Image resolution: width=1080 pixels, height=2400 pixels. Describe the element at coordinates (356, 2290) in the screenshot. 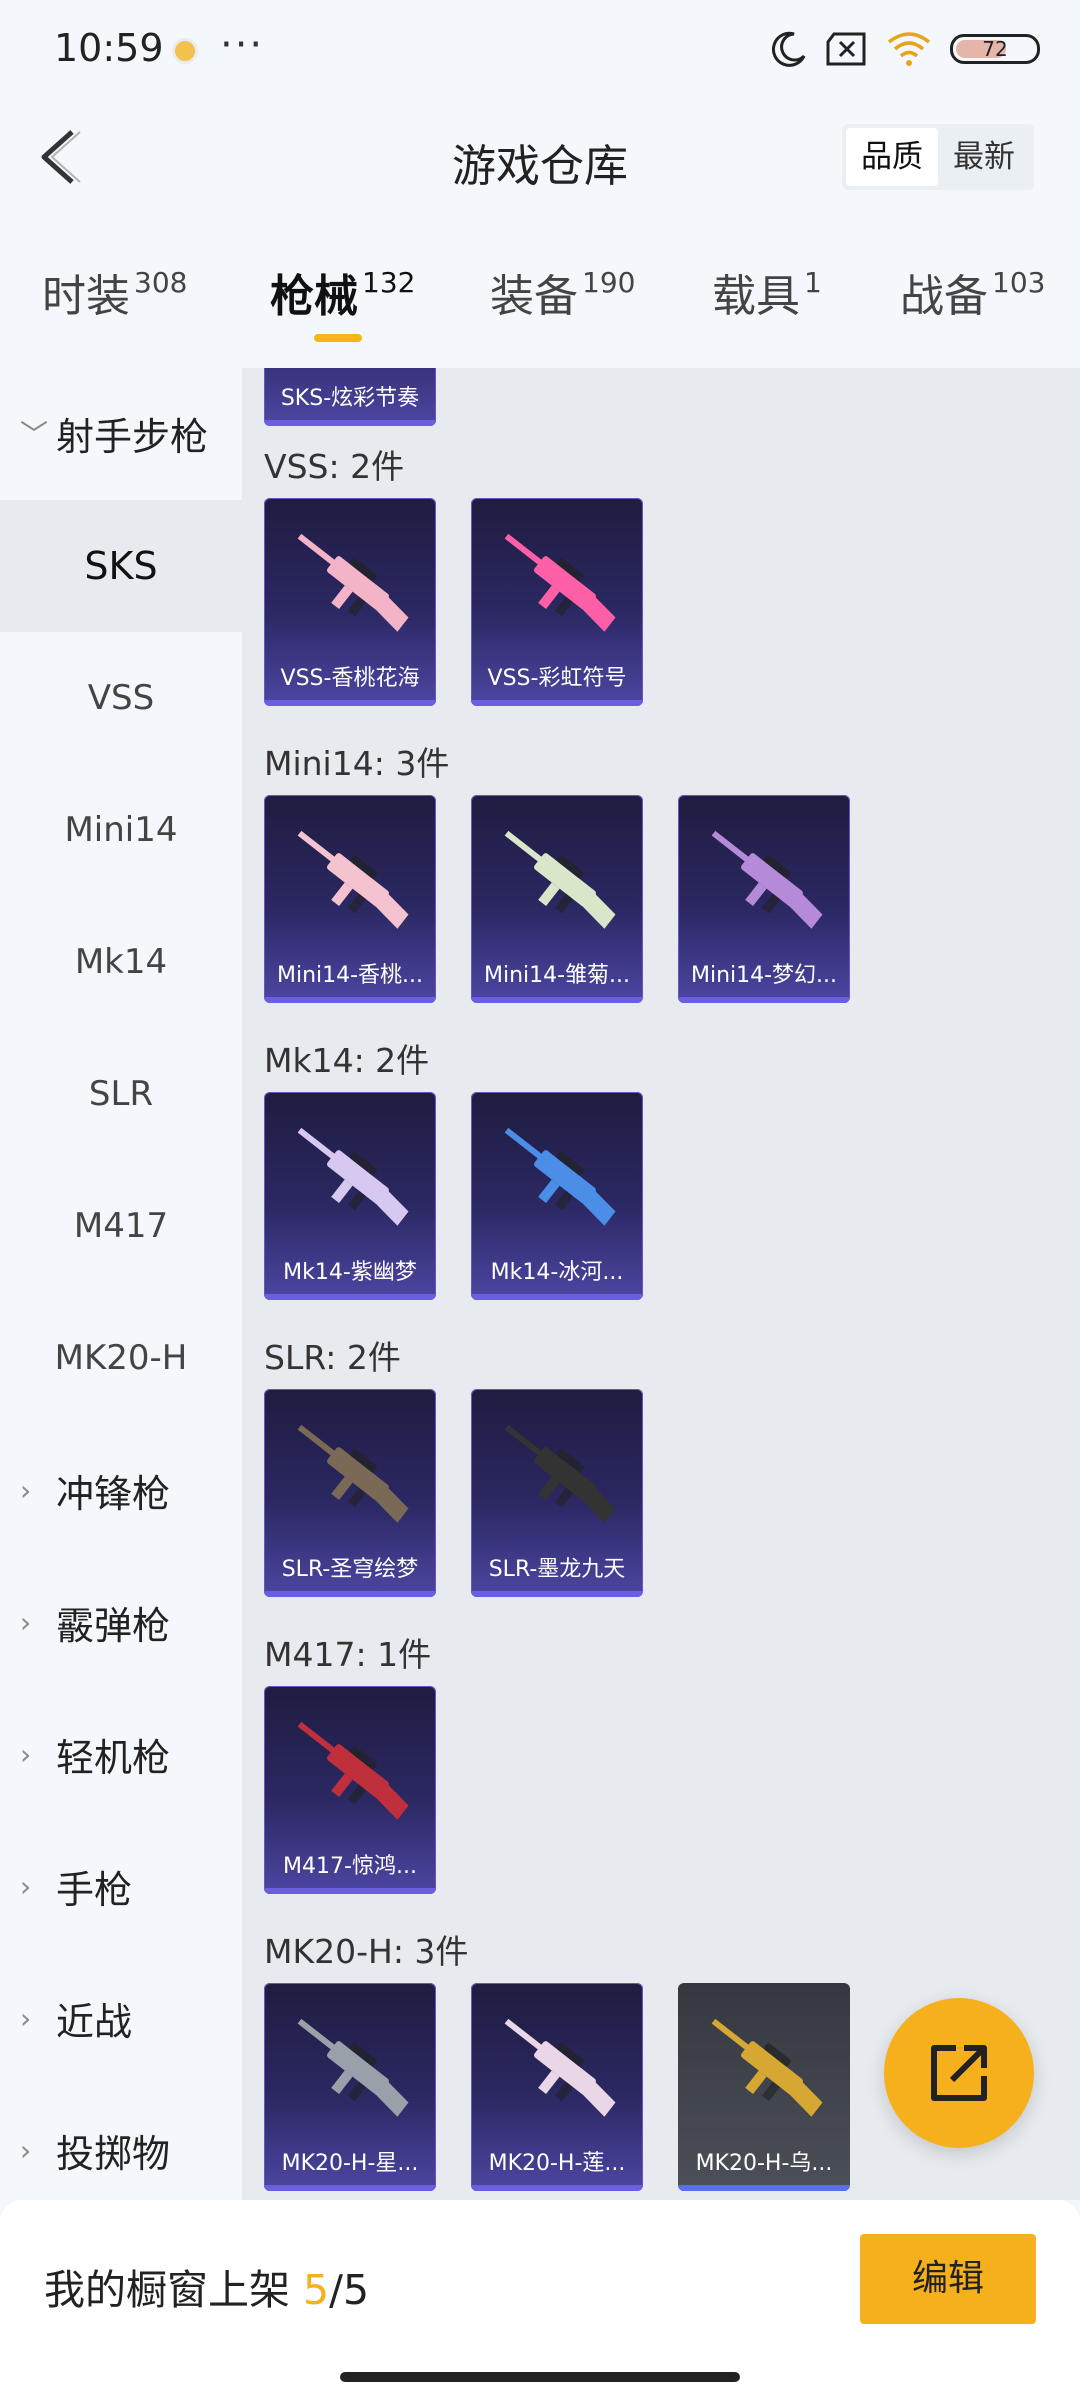

I see `showcase-total: 5` at that location.